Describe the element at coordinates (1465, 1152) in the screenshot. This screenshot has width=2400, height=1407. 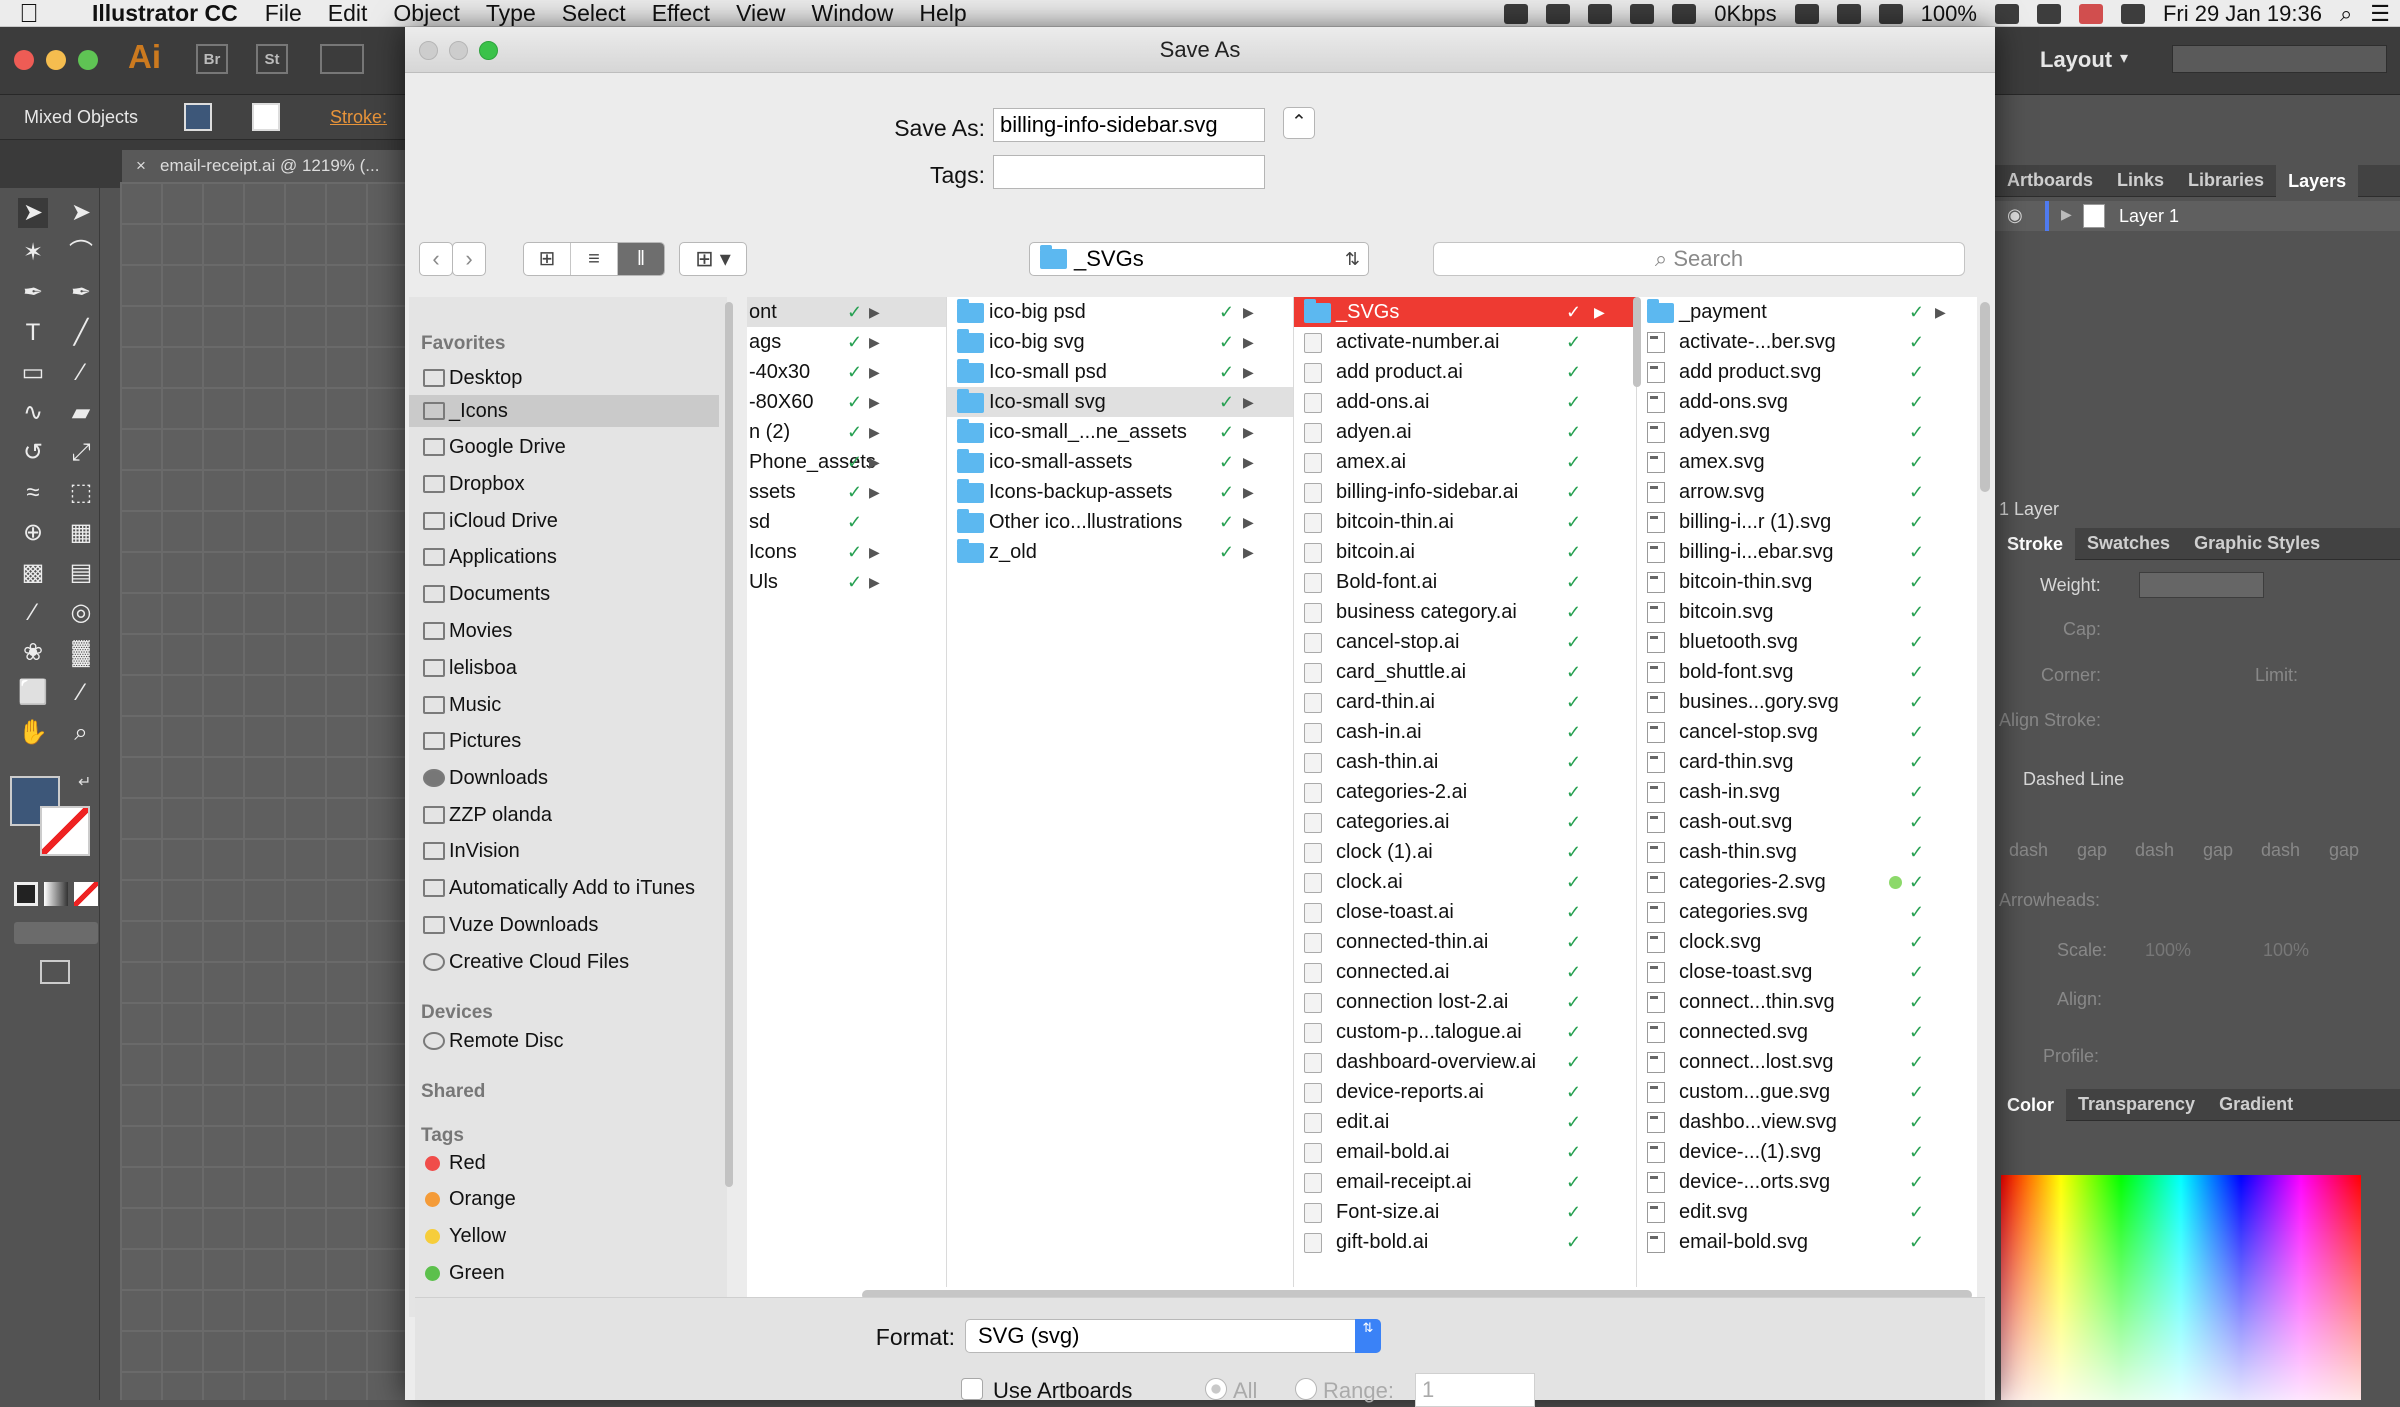
I see `file-item: email-bold.ai ✓` at that location.